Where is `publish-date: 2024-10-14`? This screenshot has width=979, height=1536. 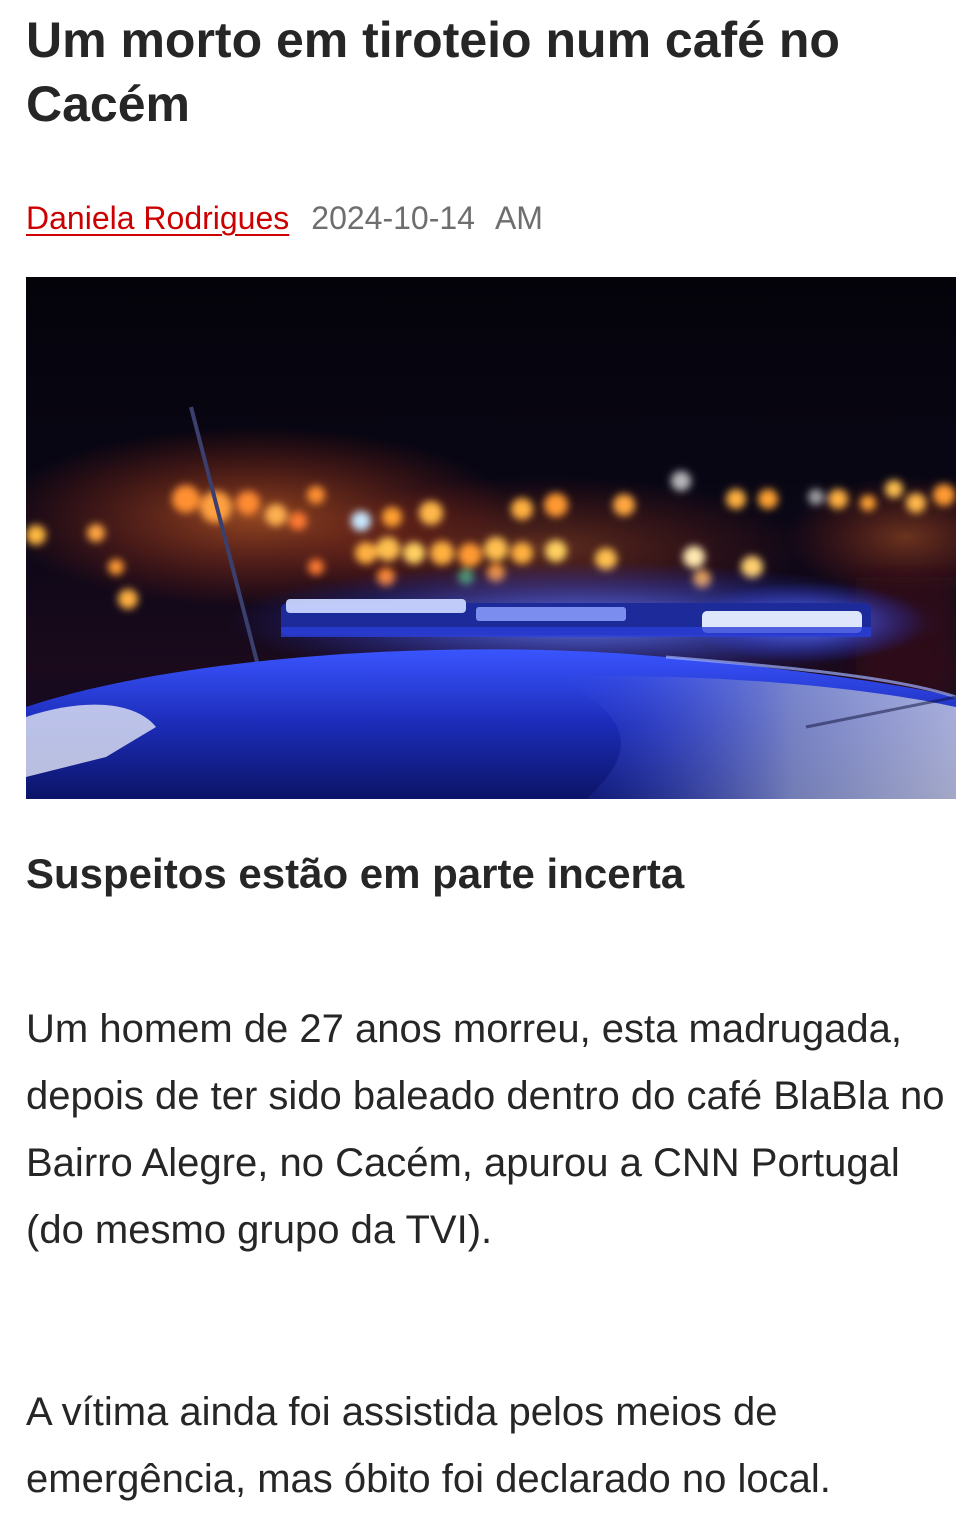 publish-date: 2024-10-14 is located at coordinates (393, 218).